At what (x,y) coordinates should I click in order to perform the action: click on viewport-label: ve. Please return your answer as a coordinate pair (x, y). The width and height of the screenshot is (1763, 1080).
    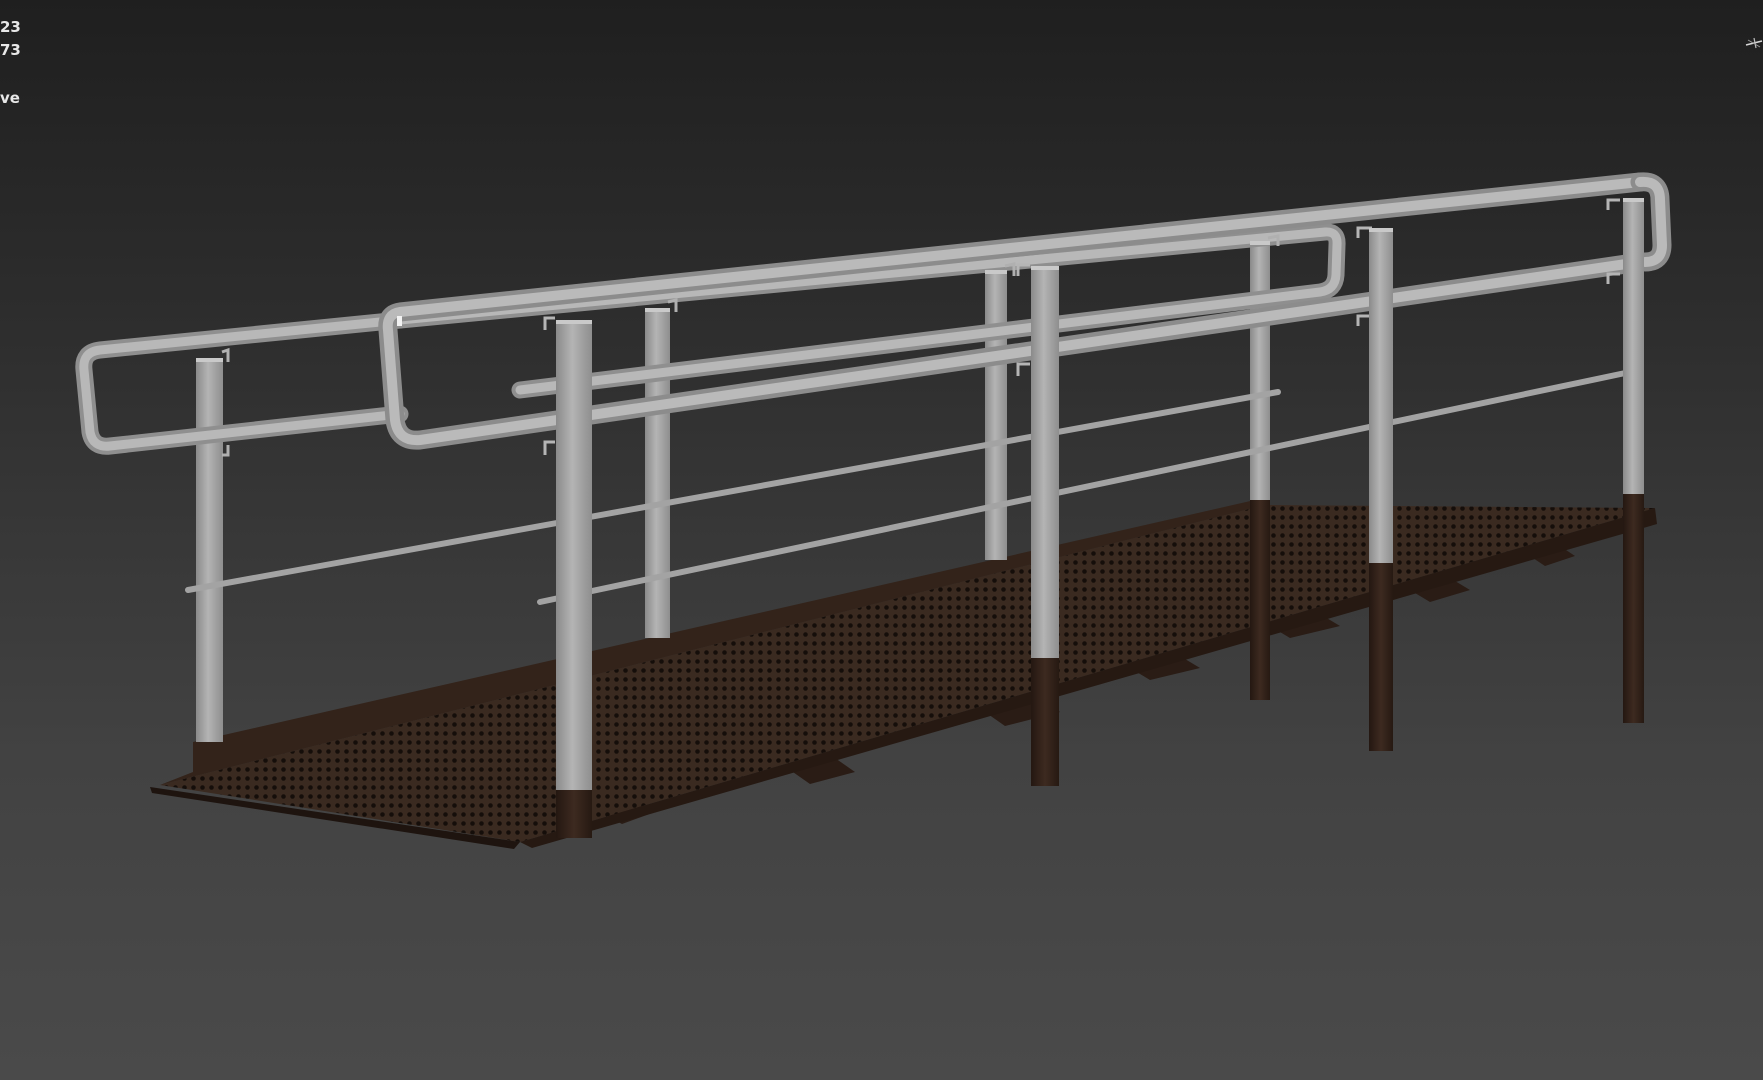
    Looking at the image, I should click on (10, 98).